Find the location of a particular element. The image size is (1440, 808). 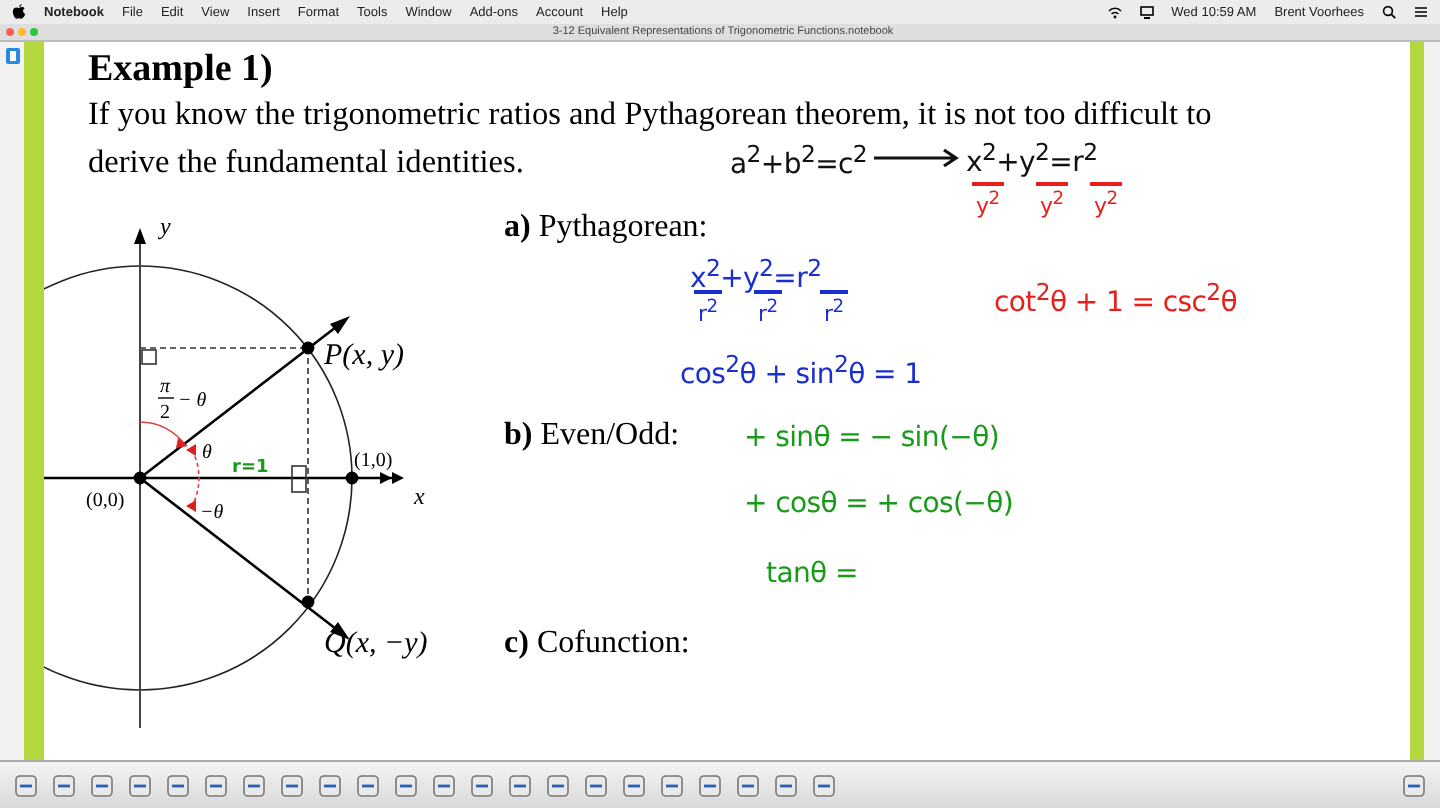

intro-text-line: derive the fundamental identities. is located at coordinates (306, 161).